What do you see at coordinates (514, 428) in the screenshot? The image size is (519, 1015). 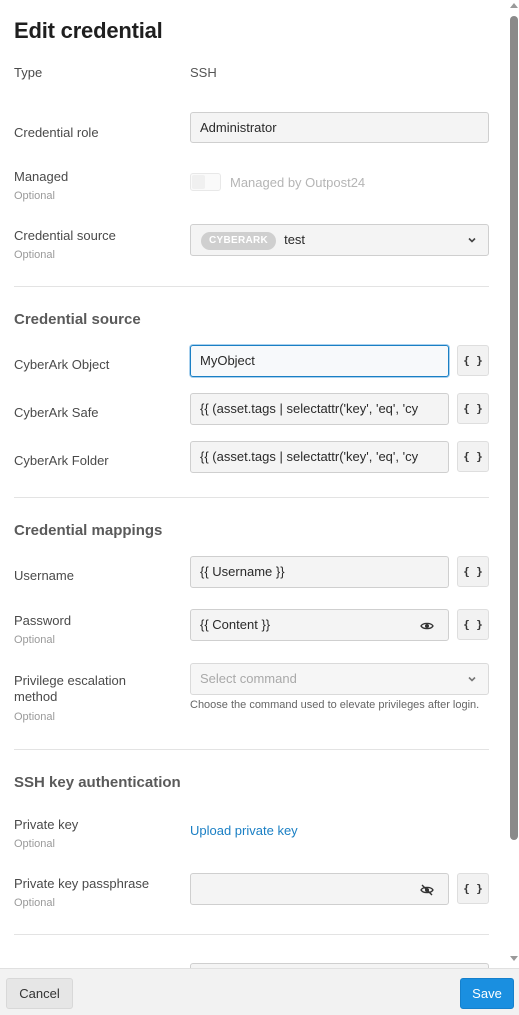 I see `scrollbar-thumb` at bounding box center [514, 428].